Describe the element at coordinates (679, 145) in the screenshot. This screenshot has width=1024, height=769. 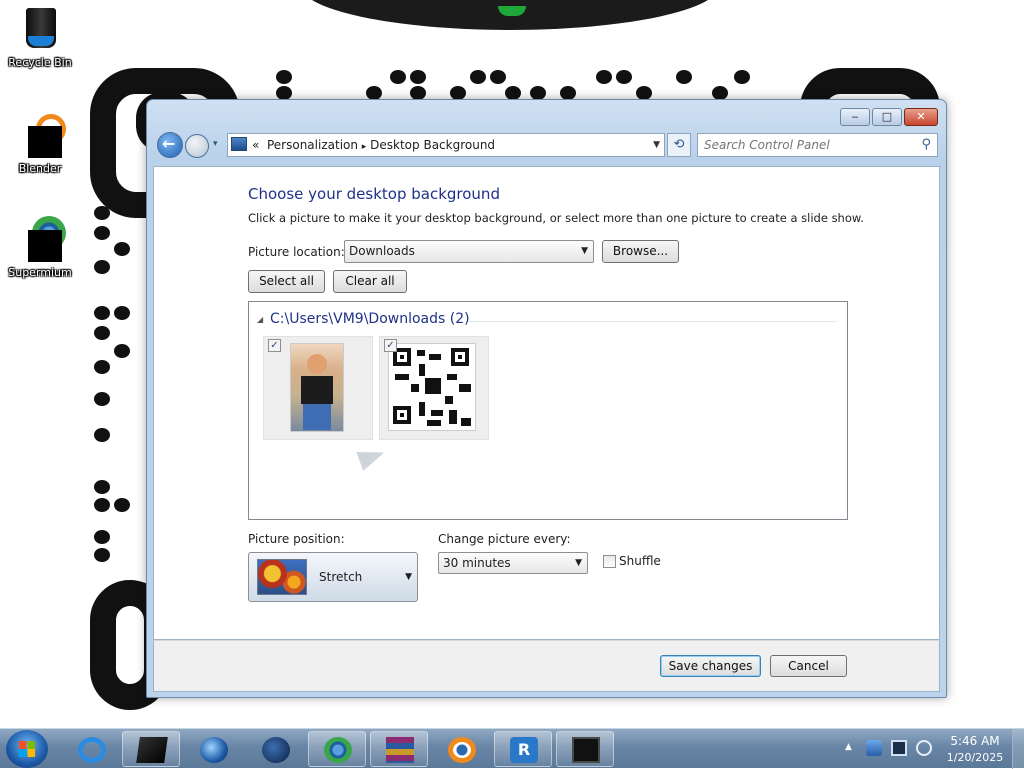
I see `refresh-button: ⟲` at that location.